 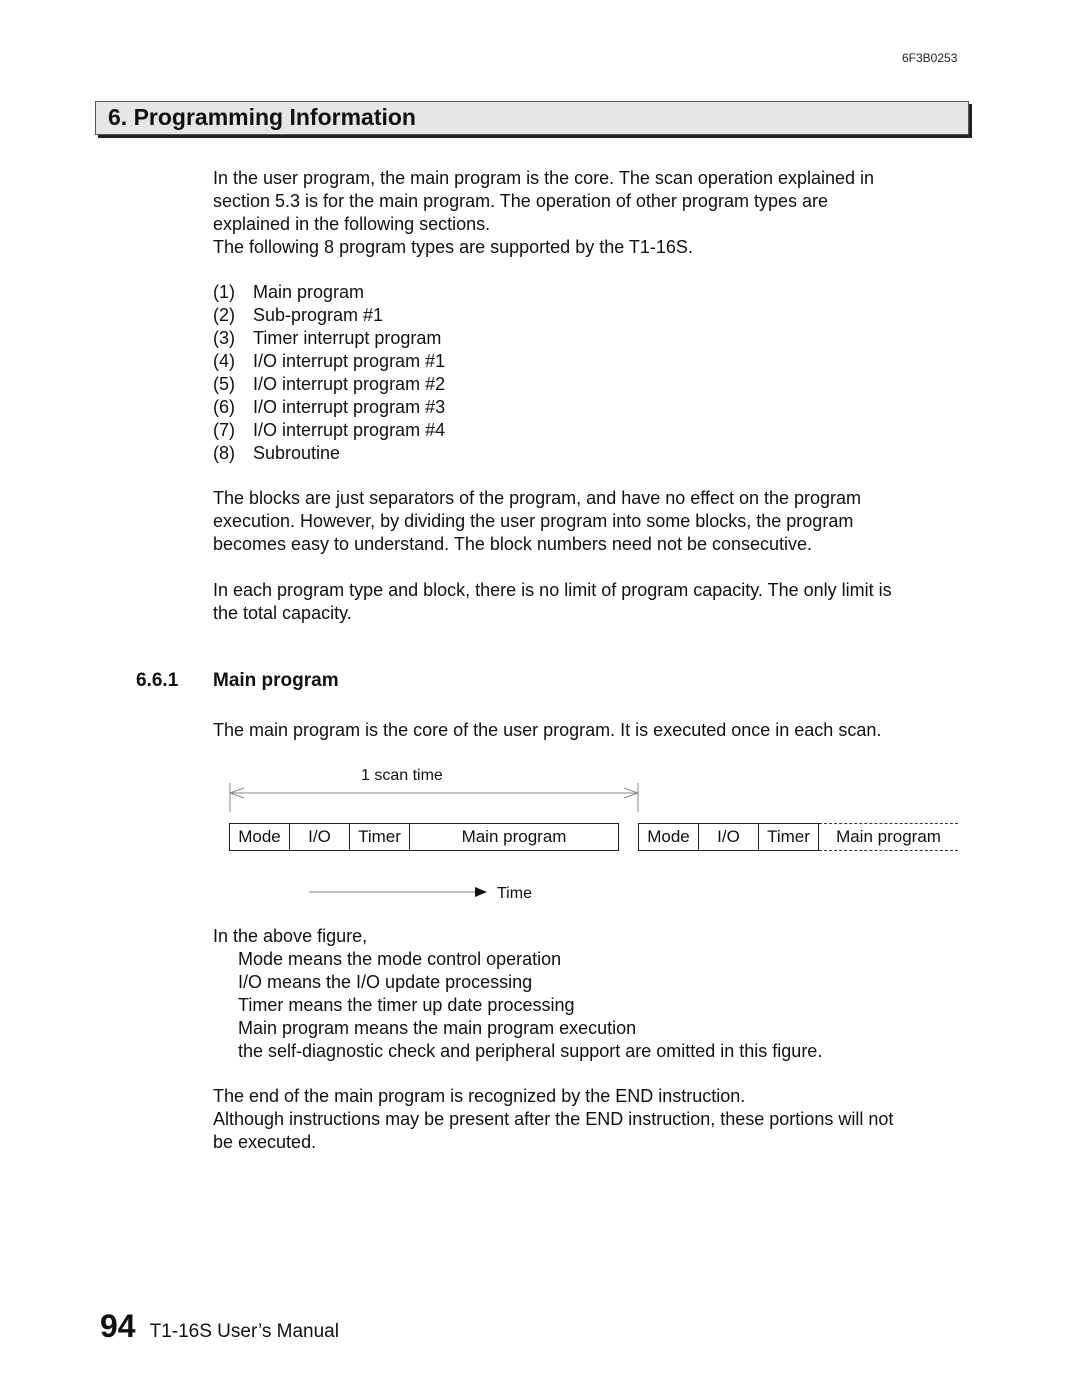 I want to click on manual-title: T1-16S User’s Manual, so click(x=244, y=1331).